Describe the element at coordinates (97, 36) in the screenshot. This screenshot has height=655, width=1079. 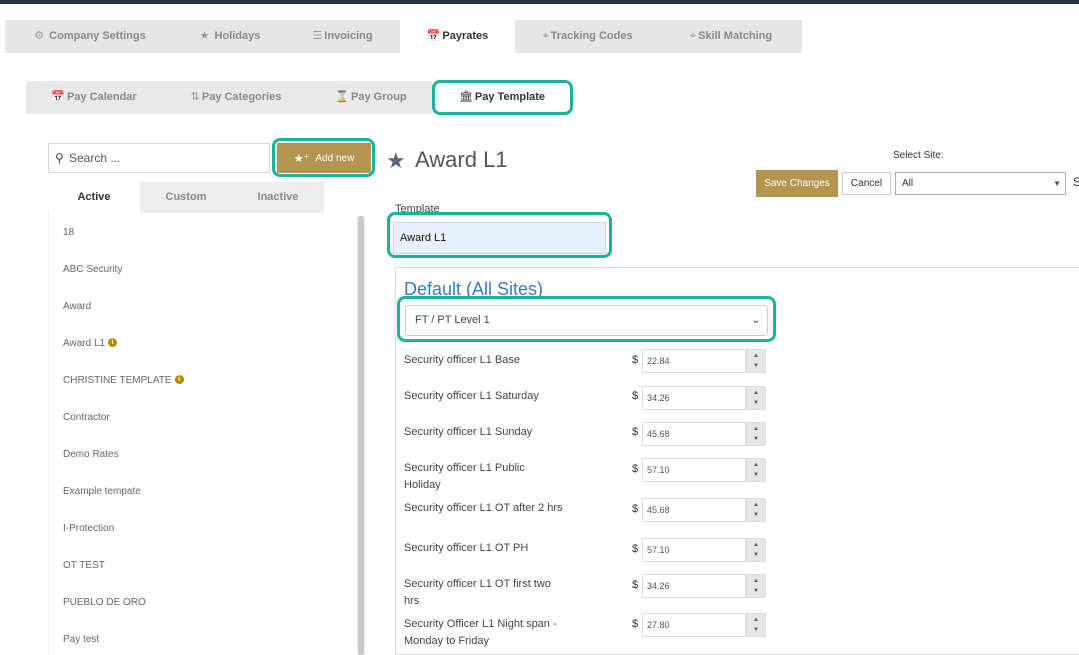
I see `tab-label: Company Settings` at that location.